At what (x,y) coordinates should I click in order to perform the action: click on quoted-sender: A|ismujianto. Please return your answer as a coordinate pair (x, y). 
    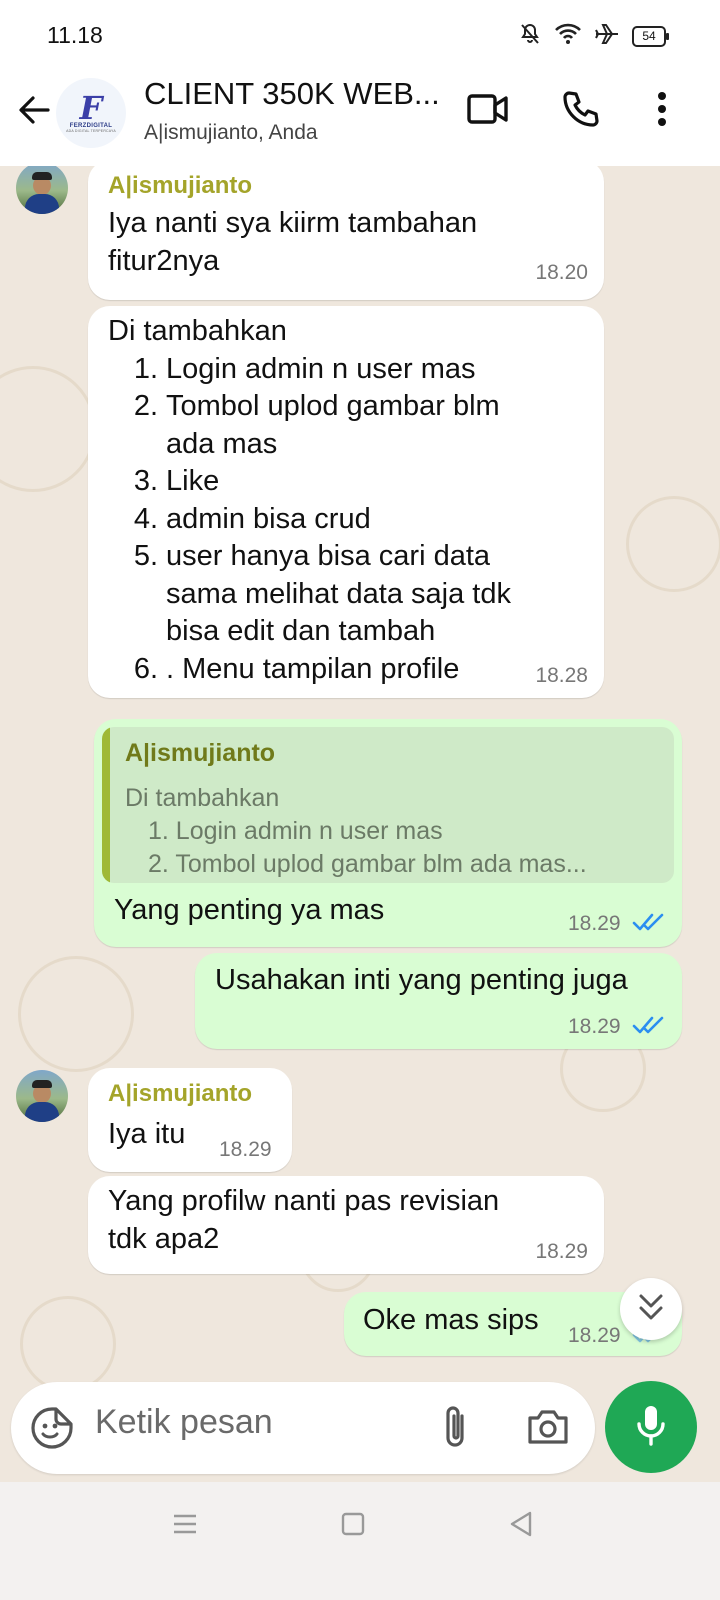
    Looking at the image, I should click on (200, 753).